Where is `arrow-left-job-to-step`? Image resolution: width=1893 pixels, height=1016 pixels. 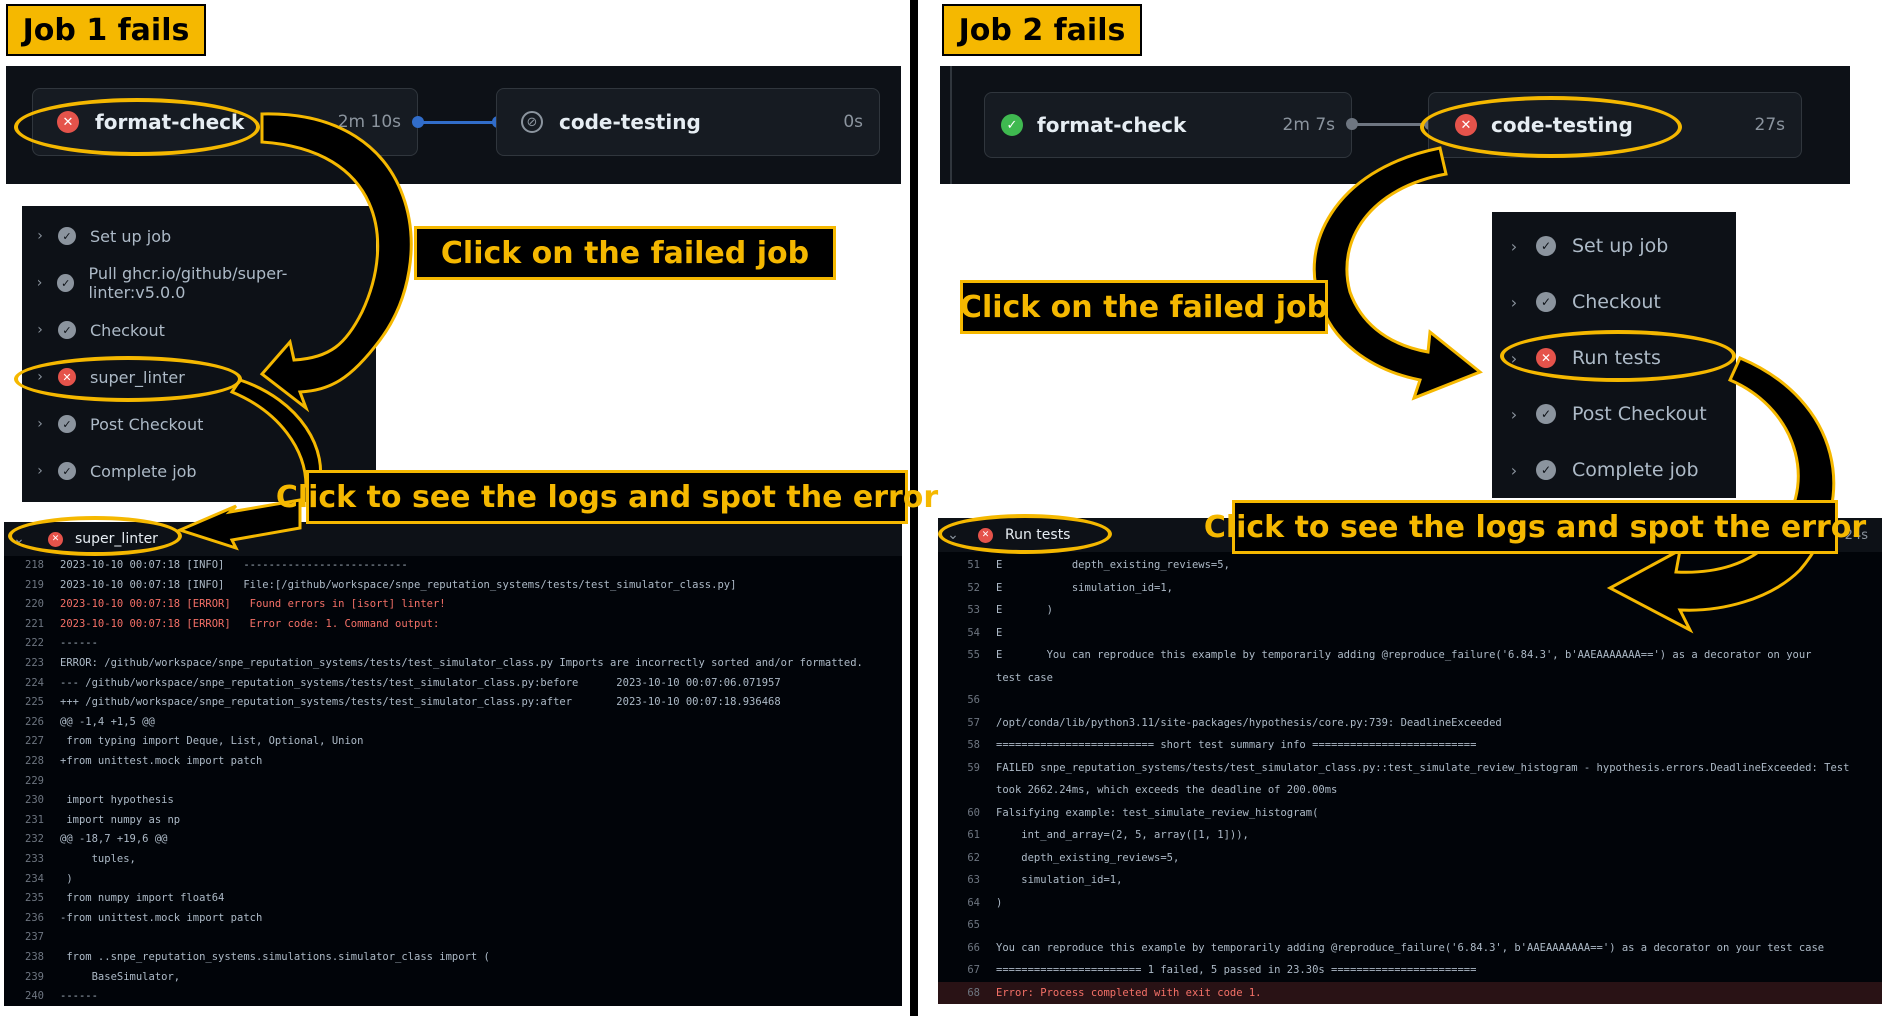
arrow-left-job-to-step is located at coordinates (336, 262).